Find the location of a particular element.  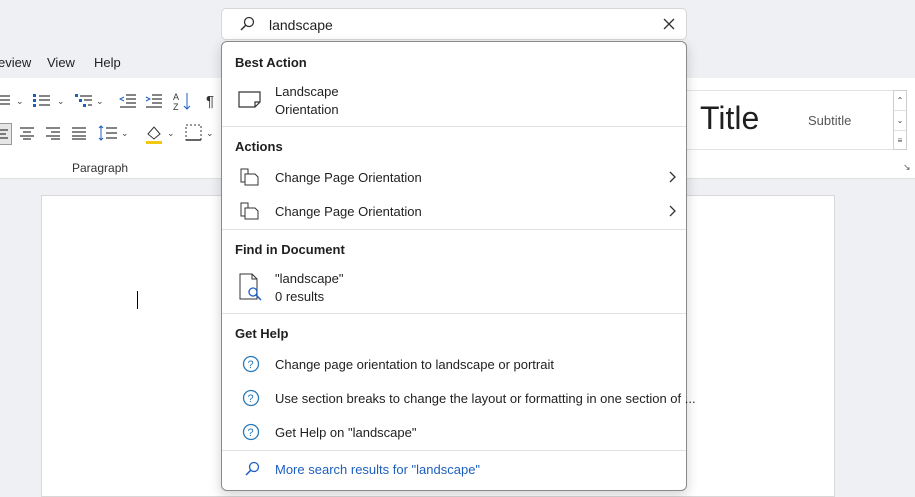

actions-header: Actions is located at coordinates (259, 146).